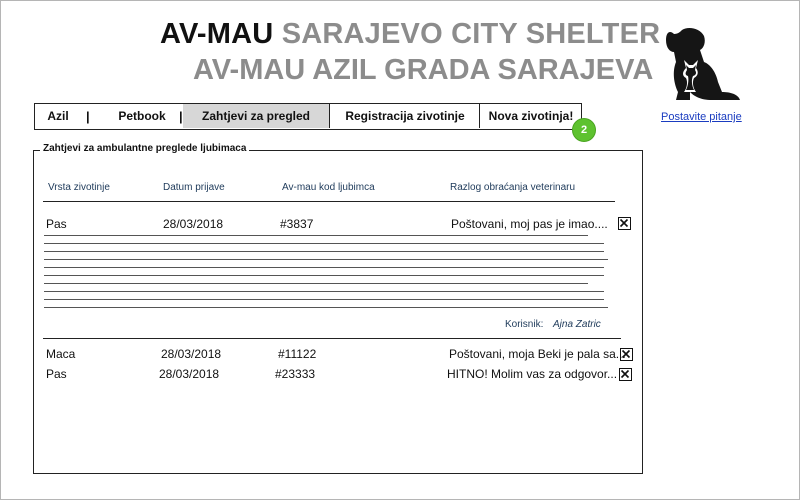 The width and height of the screenshot is (800, 500). Describe the element at coordinates (404, 116) in the screenshot. I see `nav-item-registracija: Registracija zivotinje` at that location.